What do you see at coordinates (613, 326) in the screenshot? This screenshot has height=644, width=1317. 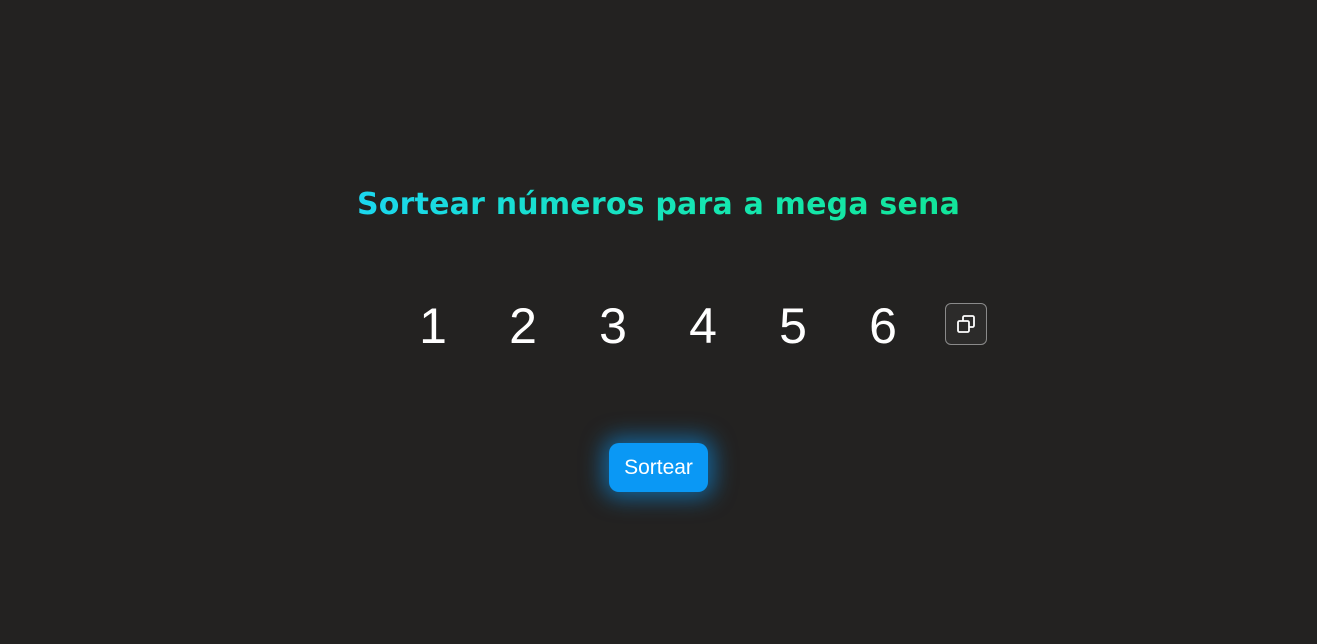 I see `drawn-number: 3` at bounding box center [613, 326].